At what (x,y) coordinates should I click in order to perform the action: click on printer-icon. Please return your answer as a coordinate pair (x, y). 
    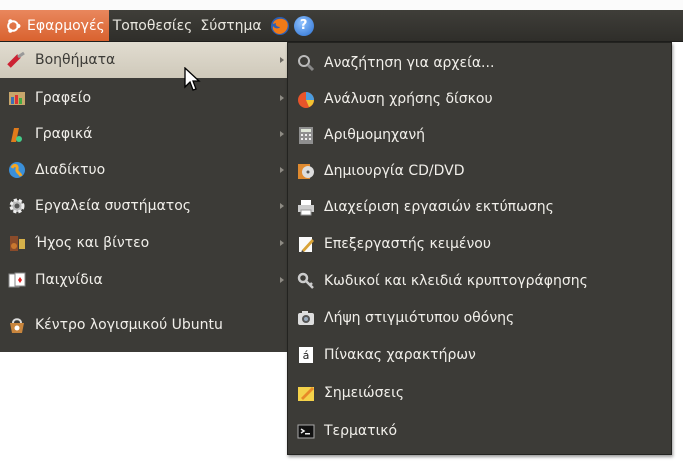
    Looking at the image, I should click on (306, 207).